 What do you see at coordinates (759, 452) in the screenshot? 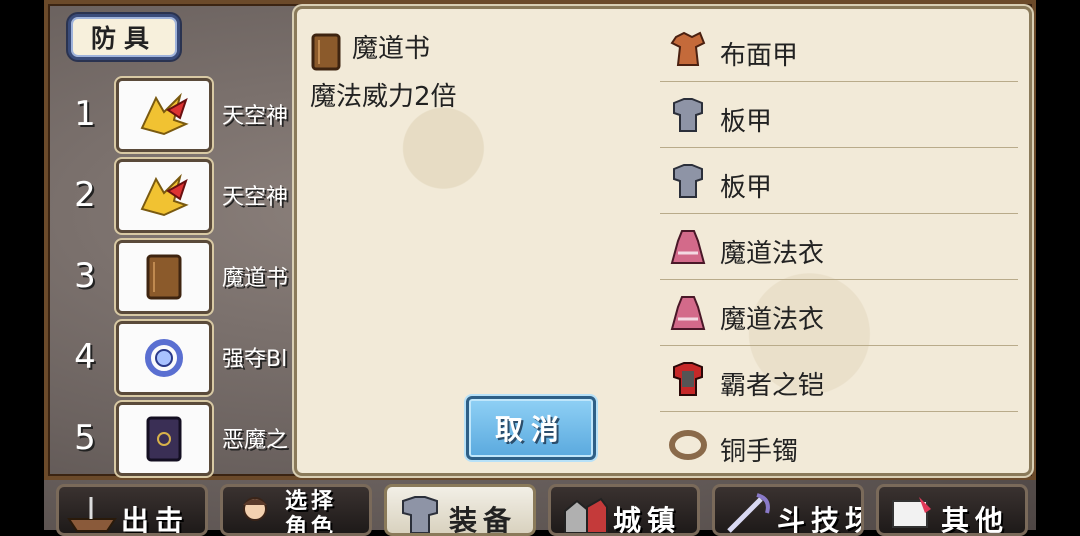
I see `list-item-label: 铜手镯` at bounding box center [759, 452].